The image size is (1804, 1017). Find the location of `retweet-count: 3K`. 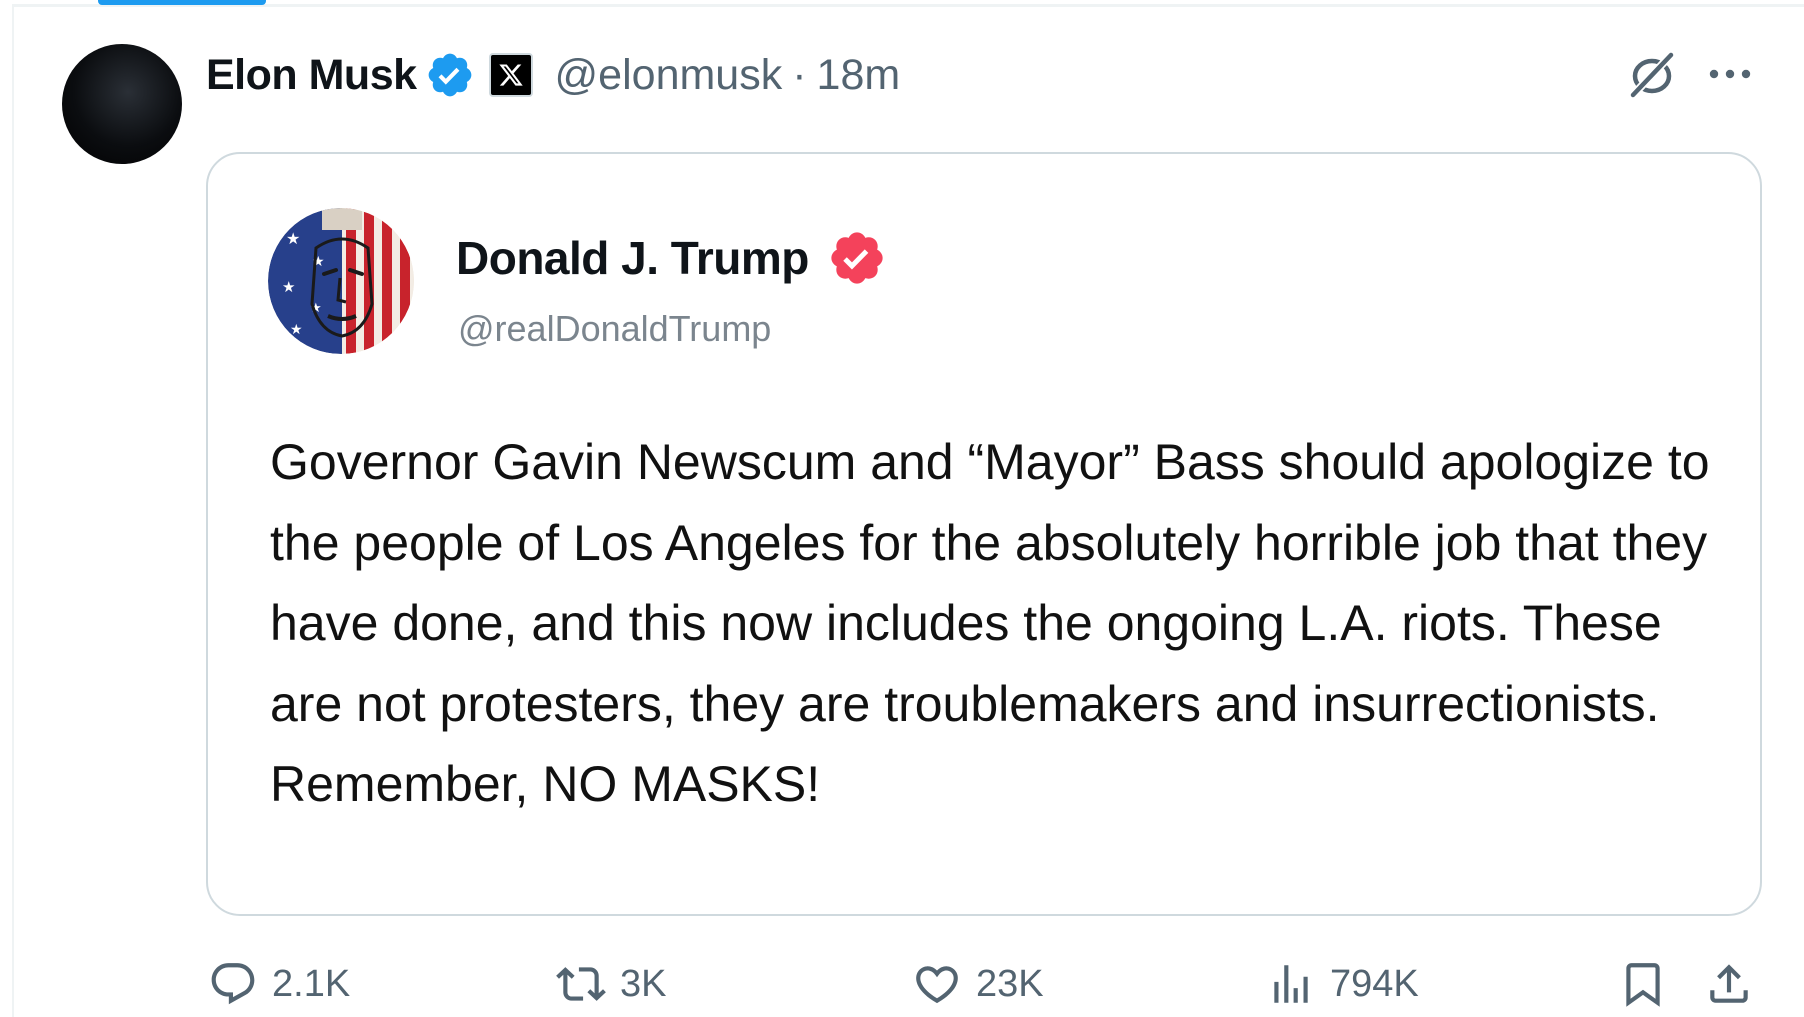

retweet-count: 3K is located at coordinates (643, 983).